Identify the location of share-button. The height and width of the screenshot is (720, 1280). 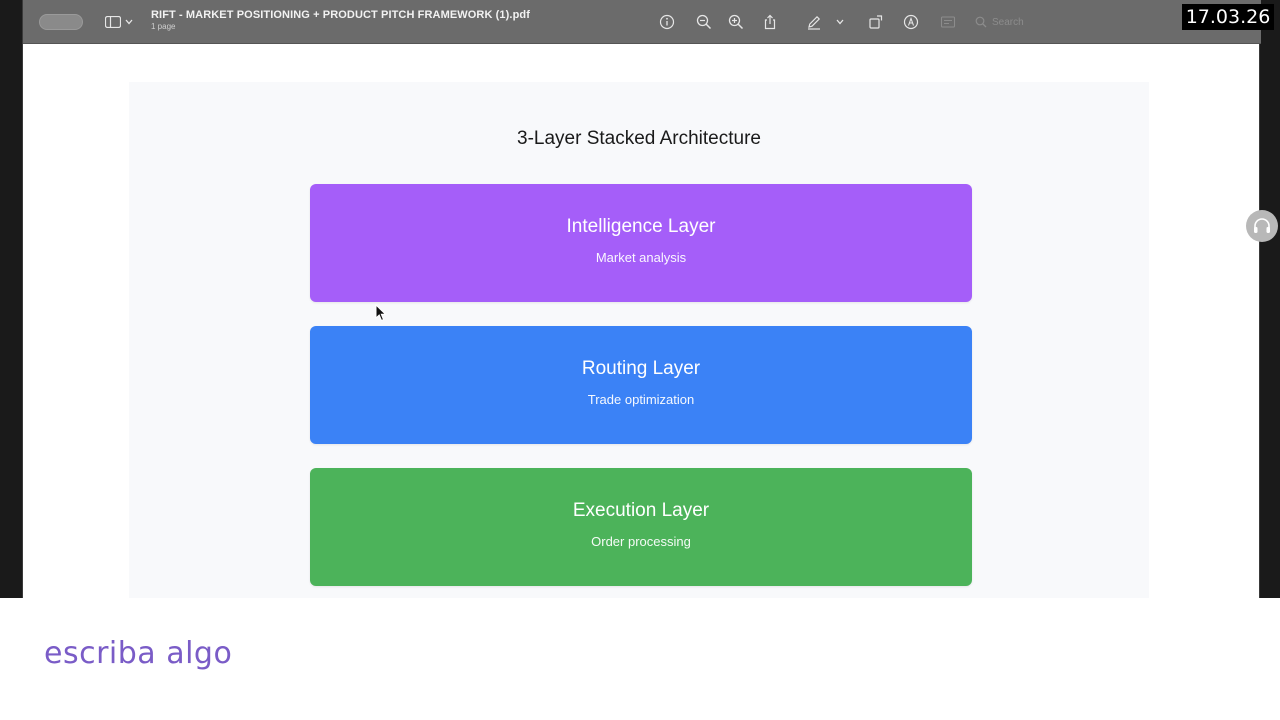
(770, 22).